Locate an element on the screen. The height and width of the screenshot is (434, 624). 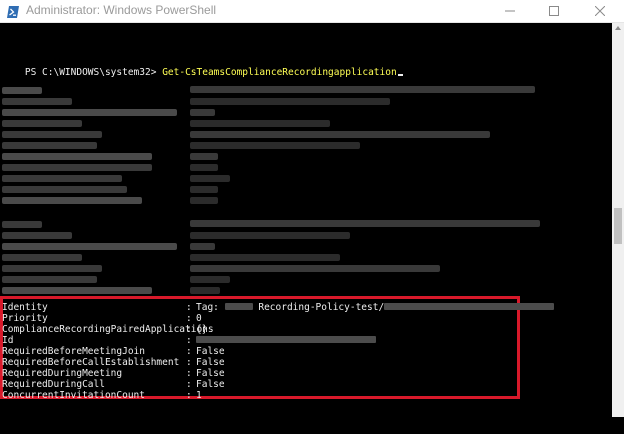
property-row-concurrent-invitation-count: ConcurrentInvitationCount : 1 is located at coordinates (102, 395).